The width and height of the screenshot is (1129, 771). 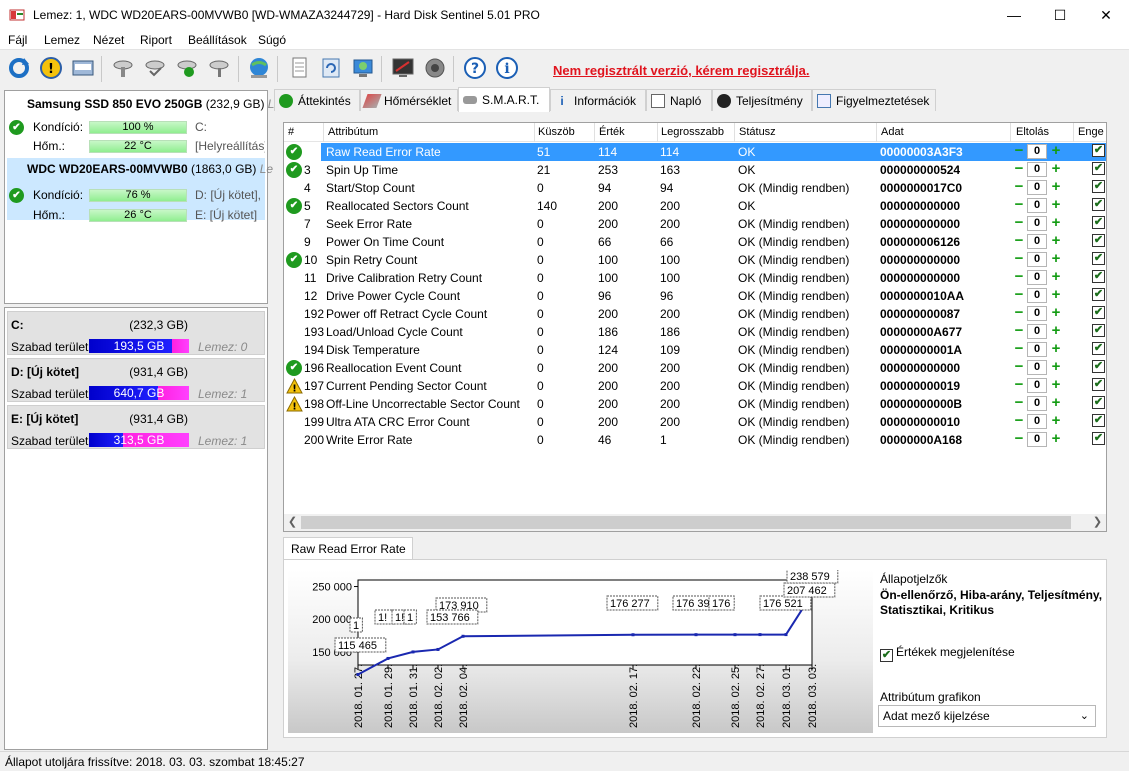 I want to click on tab-temperature: Hőmérséklet, so click(x=409, y=100).